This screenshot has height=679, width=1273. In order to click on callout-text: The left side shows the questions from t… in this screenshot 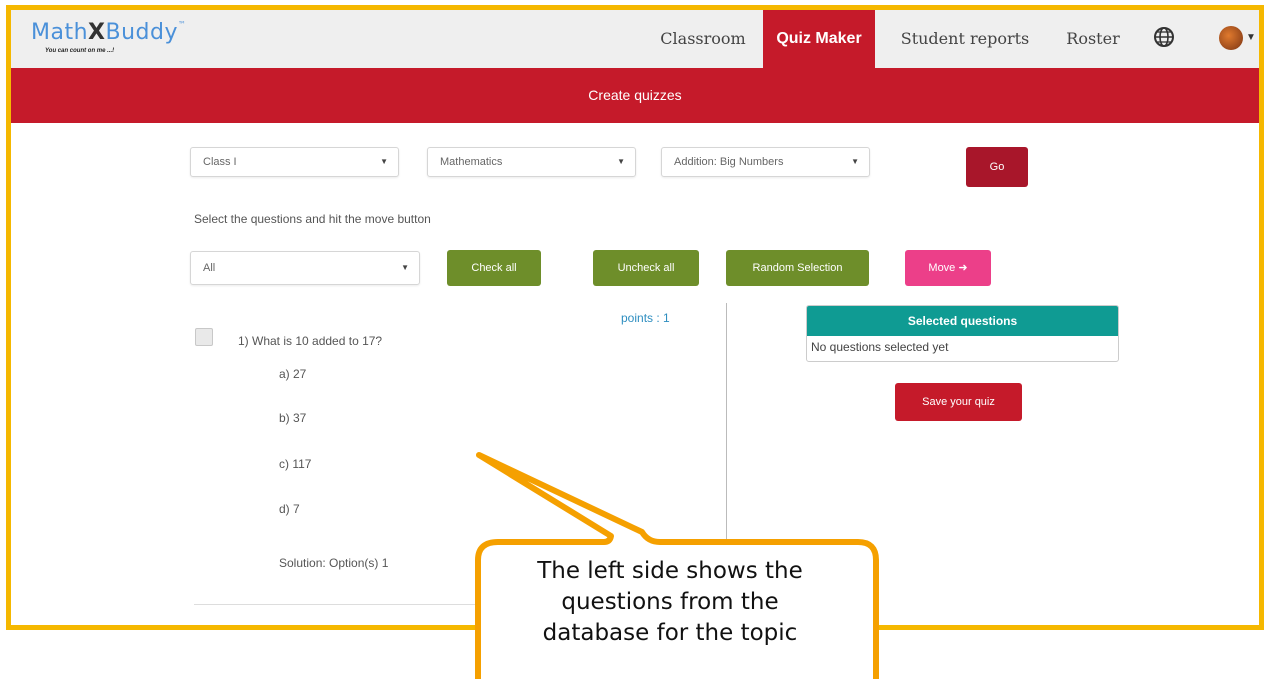, I will do `click(670, 602)`.